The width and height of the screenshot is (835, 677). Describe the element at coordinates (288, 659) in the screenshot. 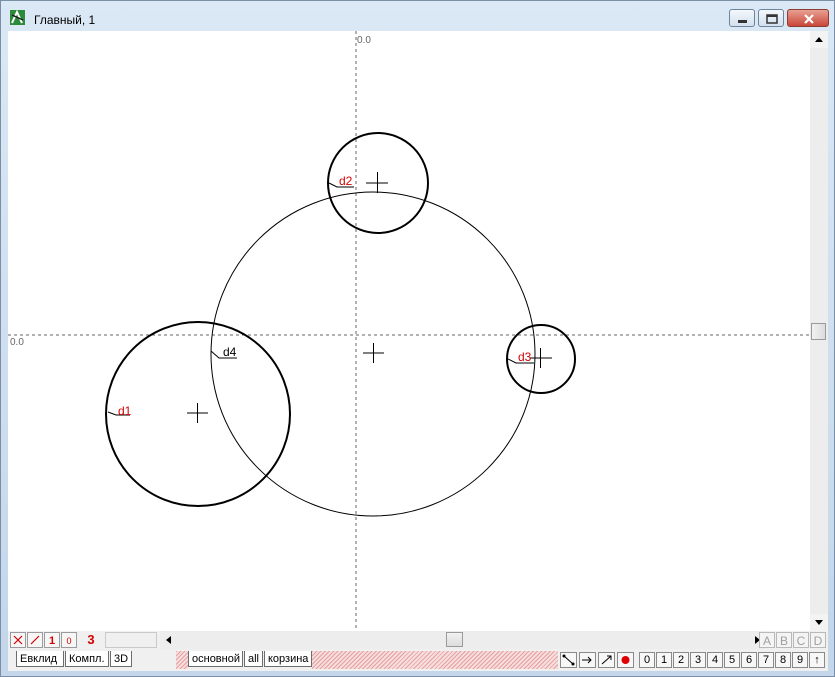

I see `tab-korzina: корзина` at that location.